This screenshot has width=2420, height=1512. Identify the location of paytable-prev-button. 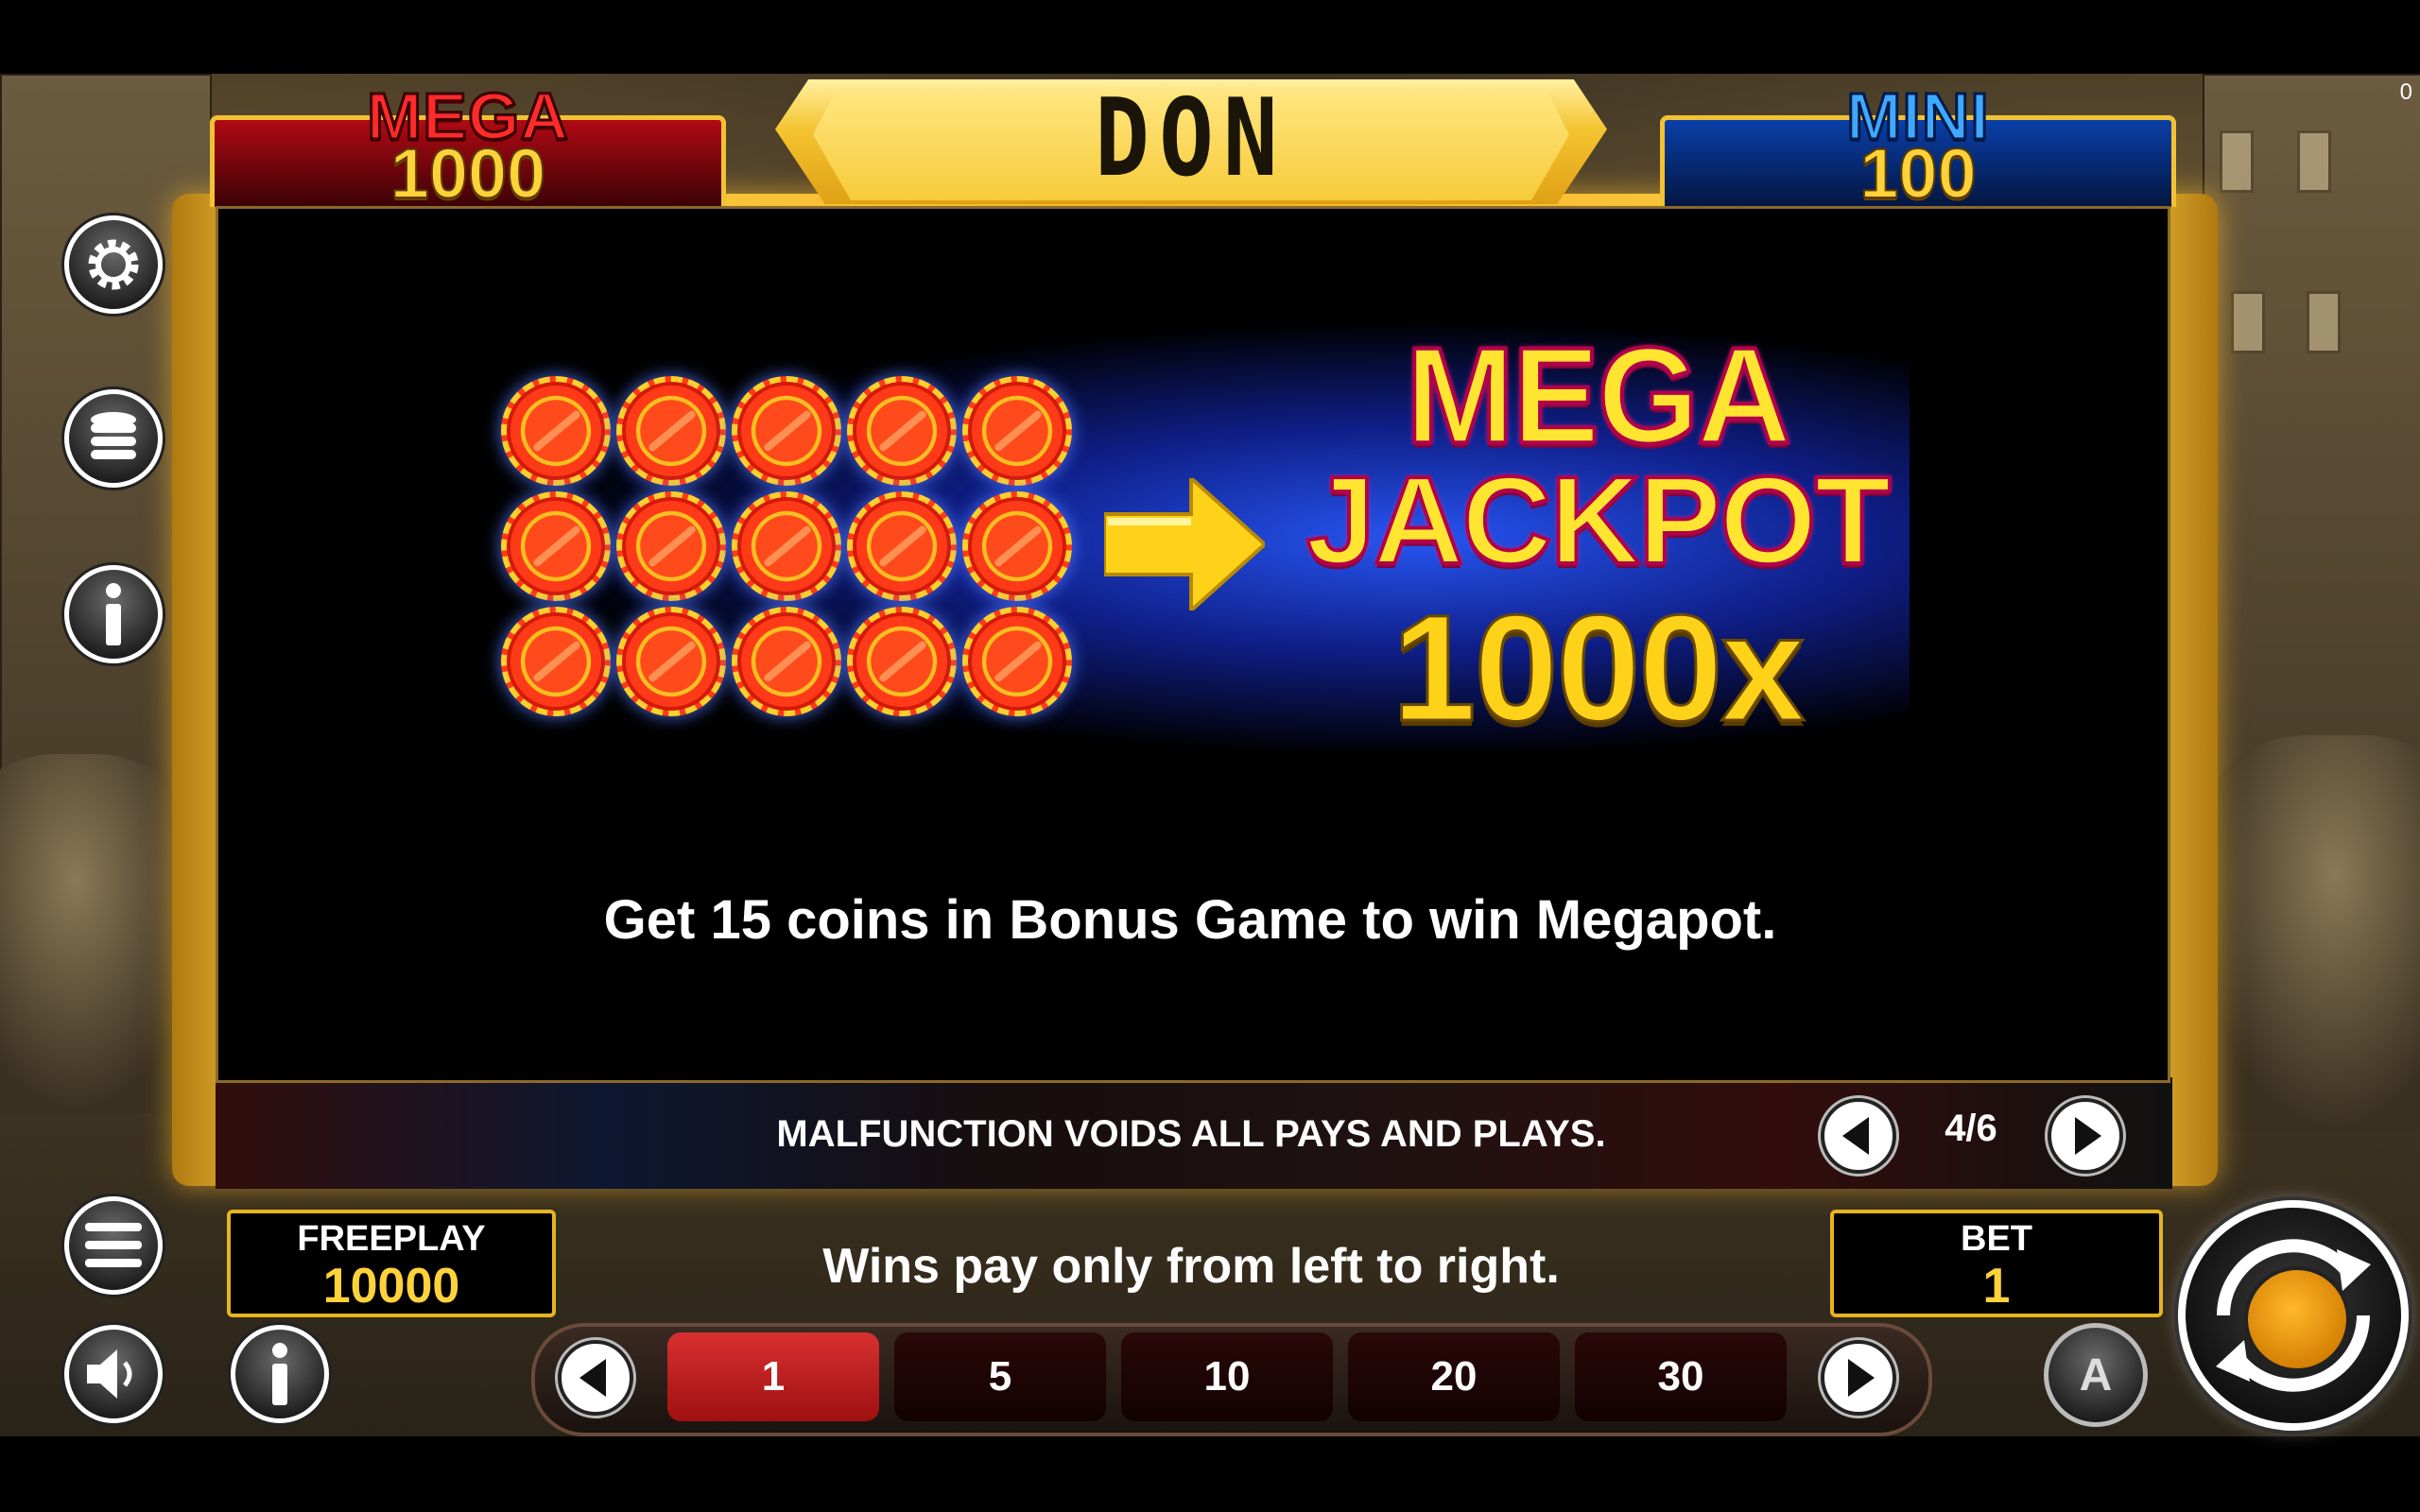
(1858, 1136).